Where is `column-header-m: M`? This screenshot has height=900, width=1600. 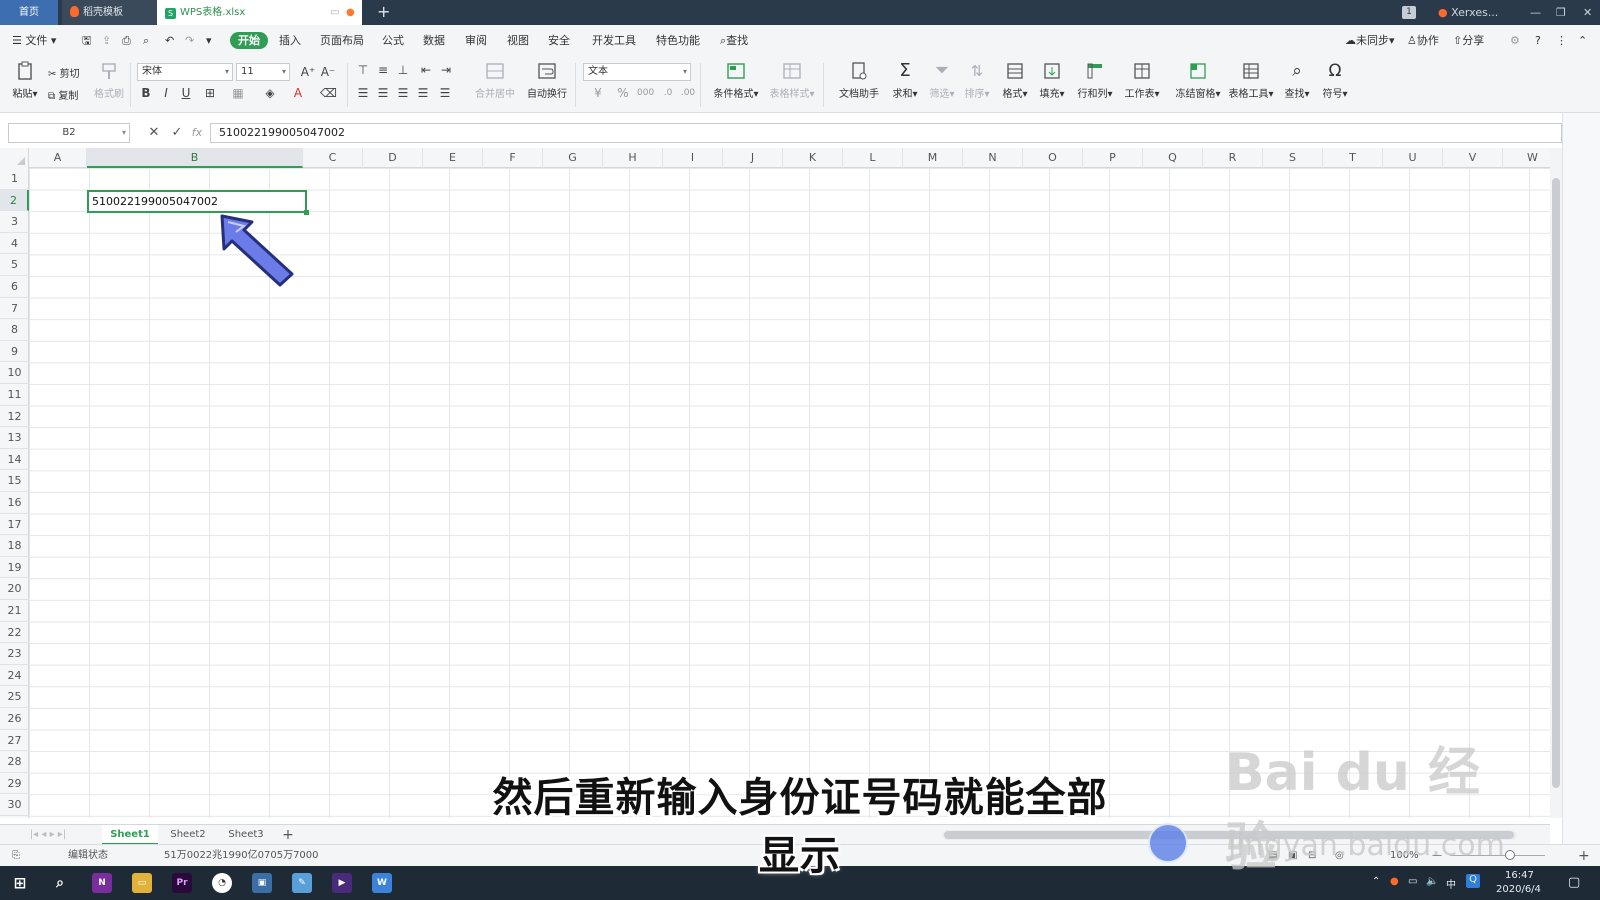 column-header-m: M is located at coordinates (933, 158).